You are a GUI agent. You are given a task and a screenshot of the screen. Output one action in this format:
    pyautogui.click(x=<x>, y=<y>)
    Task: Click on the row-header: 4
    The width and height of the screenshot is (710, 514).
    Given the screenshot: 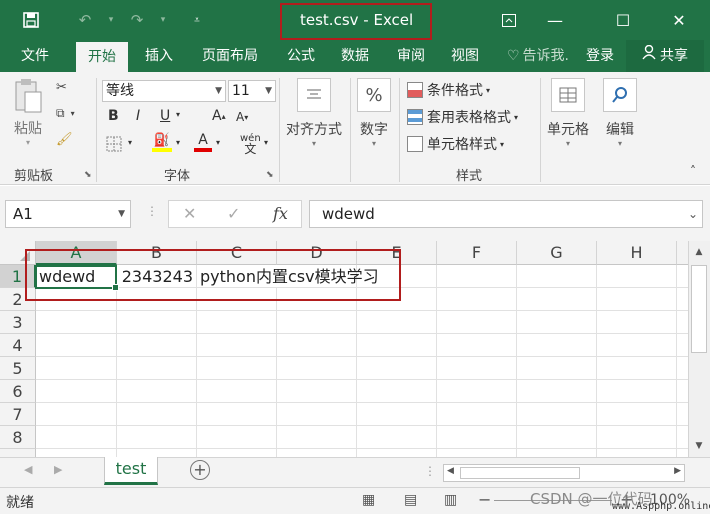 What is the action you would take?
    pyautogui.click(x=18, y=345)
    